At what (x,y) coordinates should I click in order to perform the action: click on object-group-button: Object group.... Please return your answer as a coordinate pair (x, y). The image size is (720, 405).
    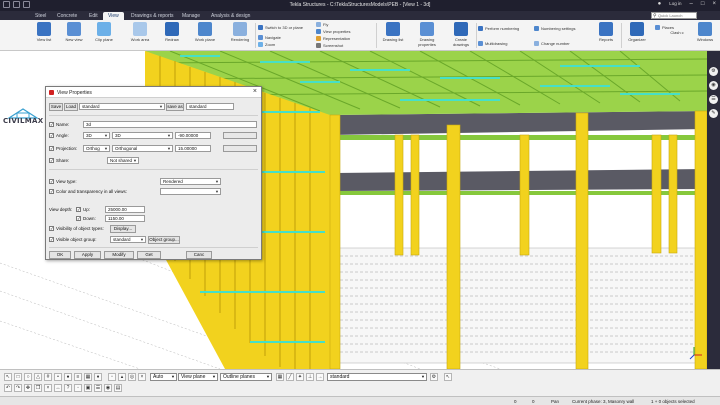
    Looking at the image, I should click on (164, 240).